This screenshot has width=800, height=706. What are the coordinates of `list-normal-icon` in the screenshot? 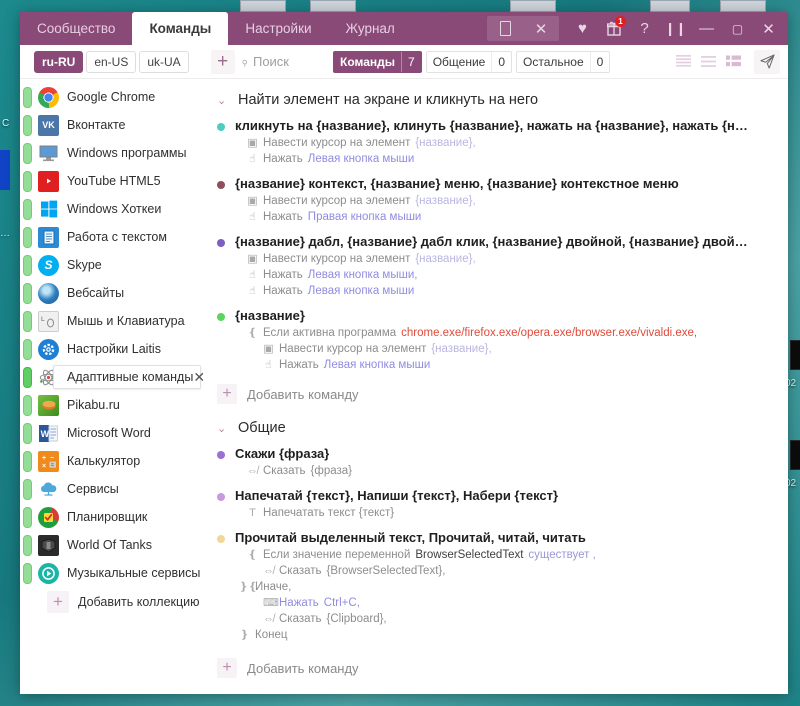 It's located at (708, 62).